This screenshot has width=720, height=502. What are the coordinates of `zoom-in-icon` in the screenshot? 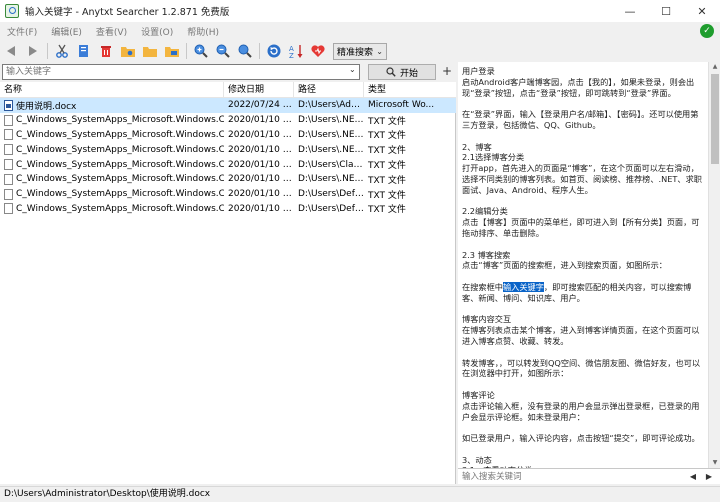 It's located at (201, 51).